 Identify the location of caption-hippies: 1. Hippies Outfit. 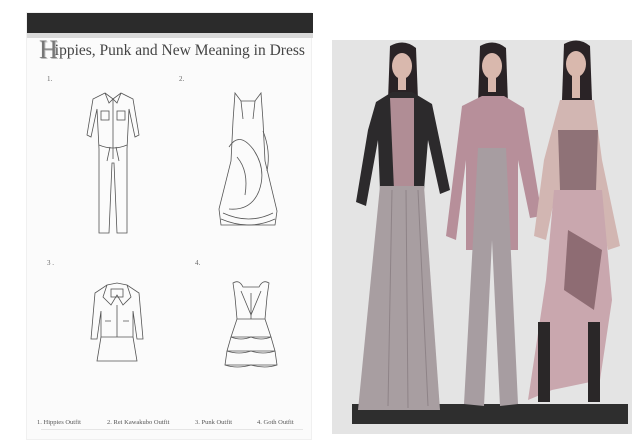
(59, 422).